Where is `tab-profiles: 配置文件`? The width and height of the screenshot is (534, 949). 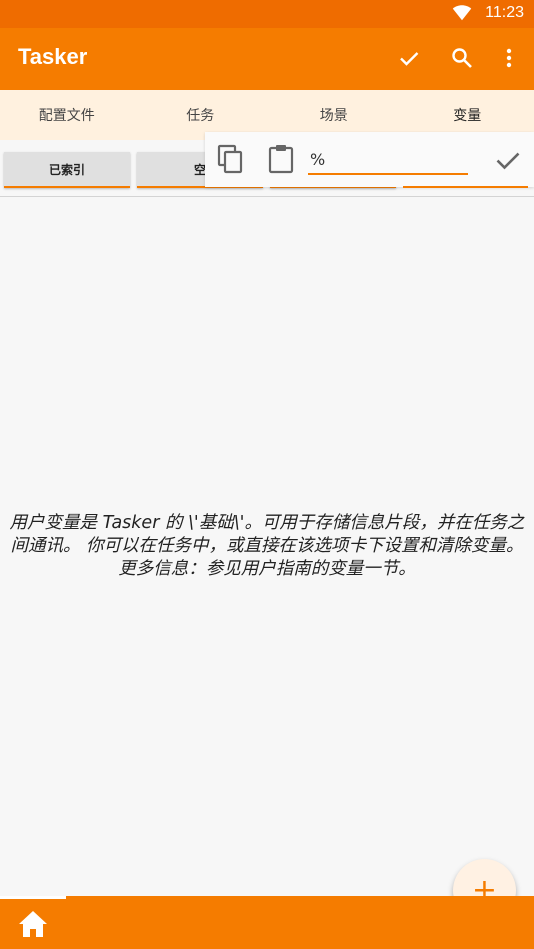
tab-profiles: 配置文件 is located at coordinates (67, 115).